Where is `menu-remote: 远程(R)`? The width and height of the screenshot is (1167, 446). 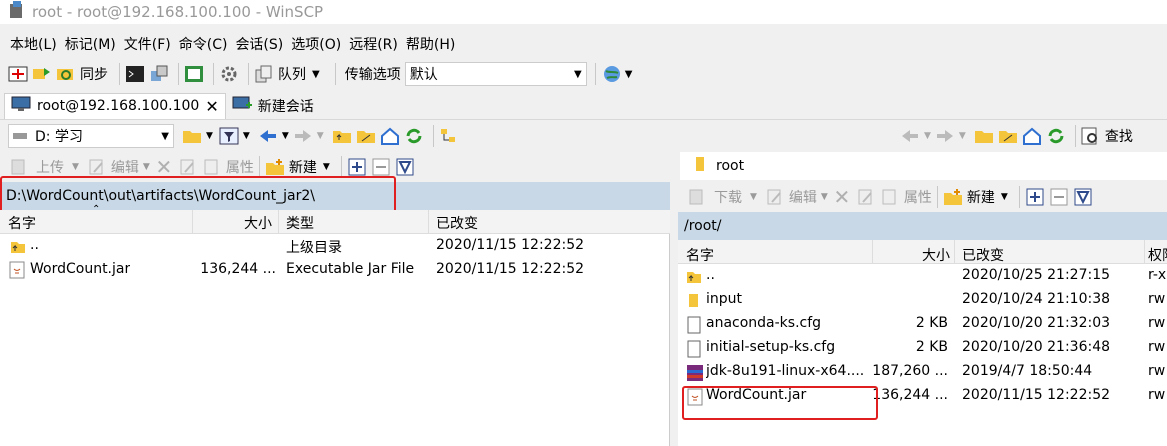
menu-remote: 远程(R) is located at coordinates (373, 44).